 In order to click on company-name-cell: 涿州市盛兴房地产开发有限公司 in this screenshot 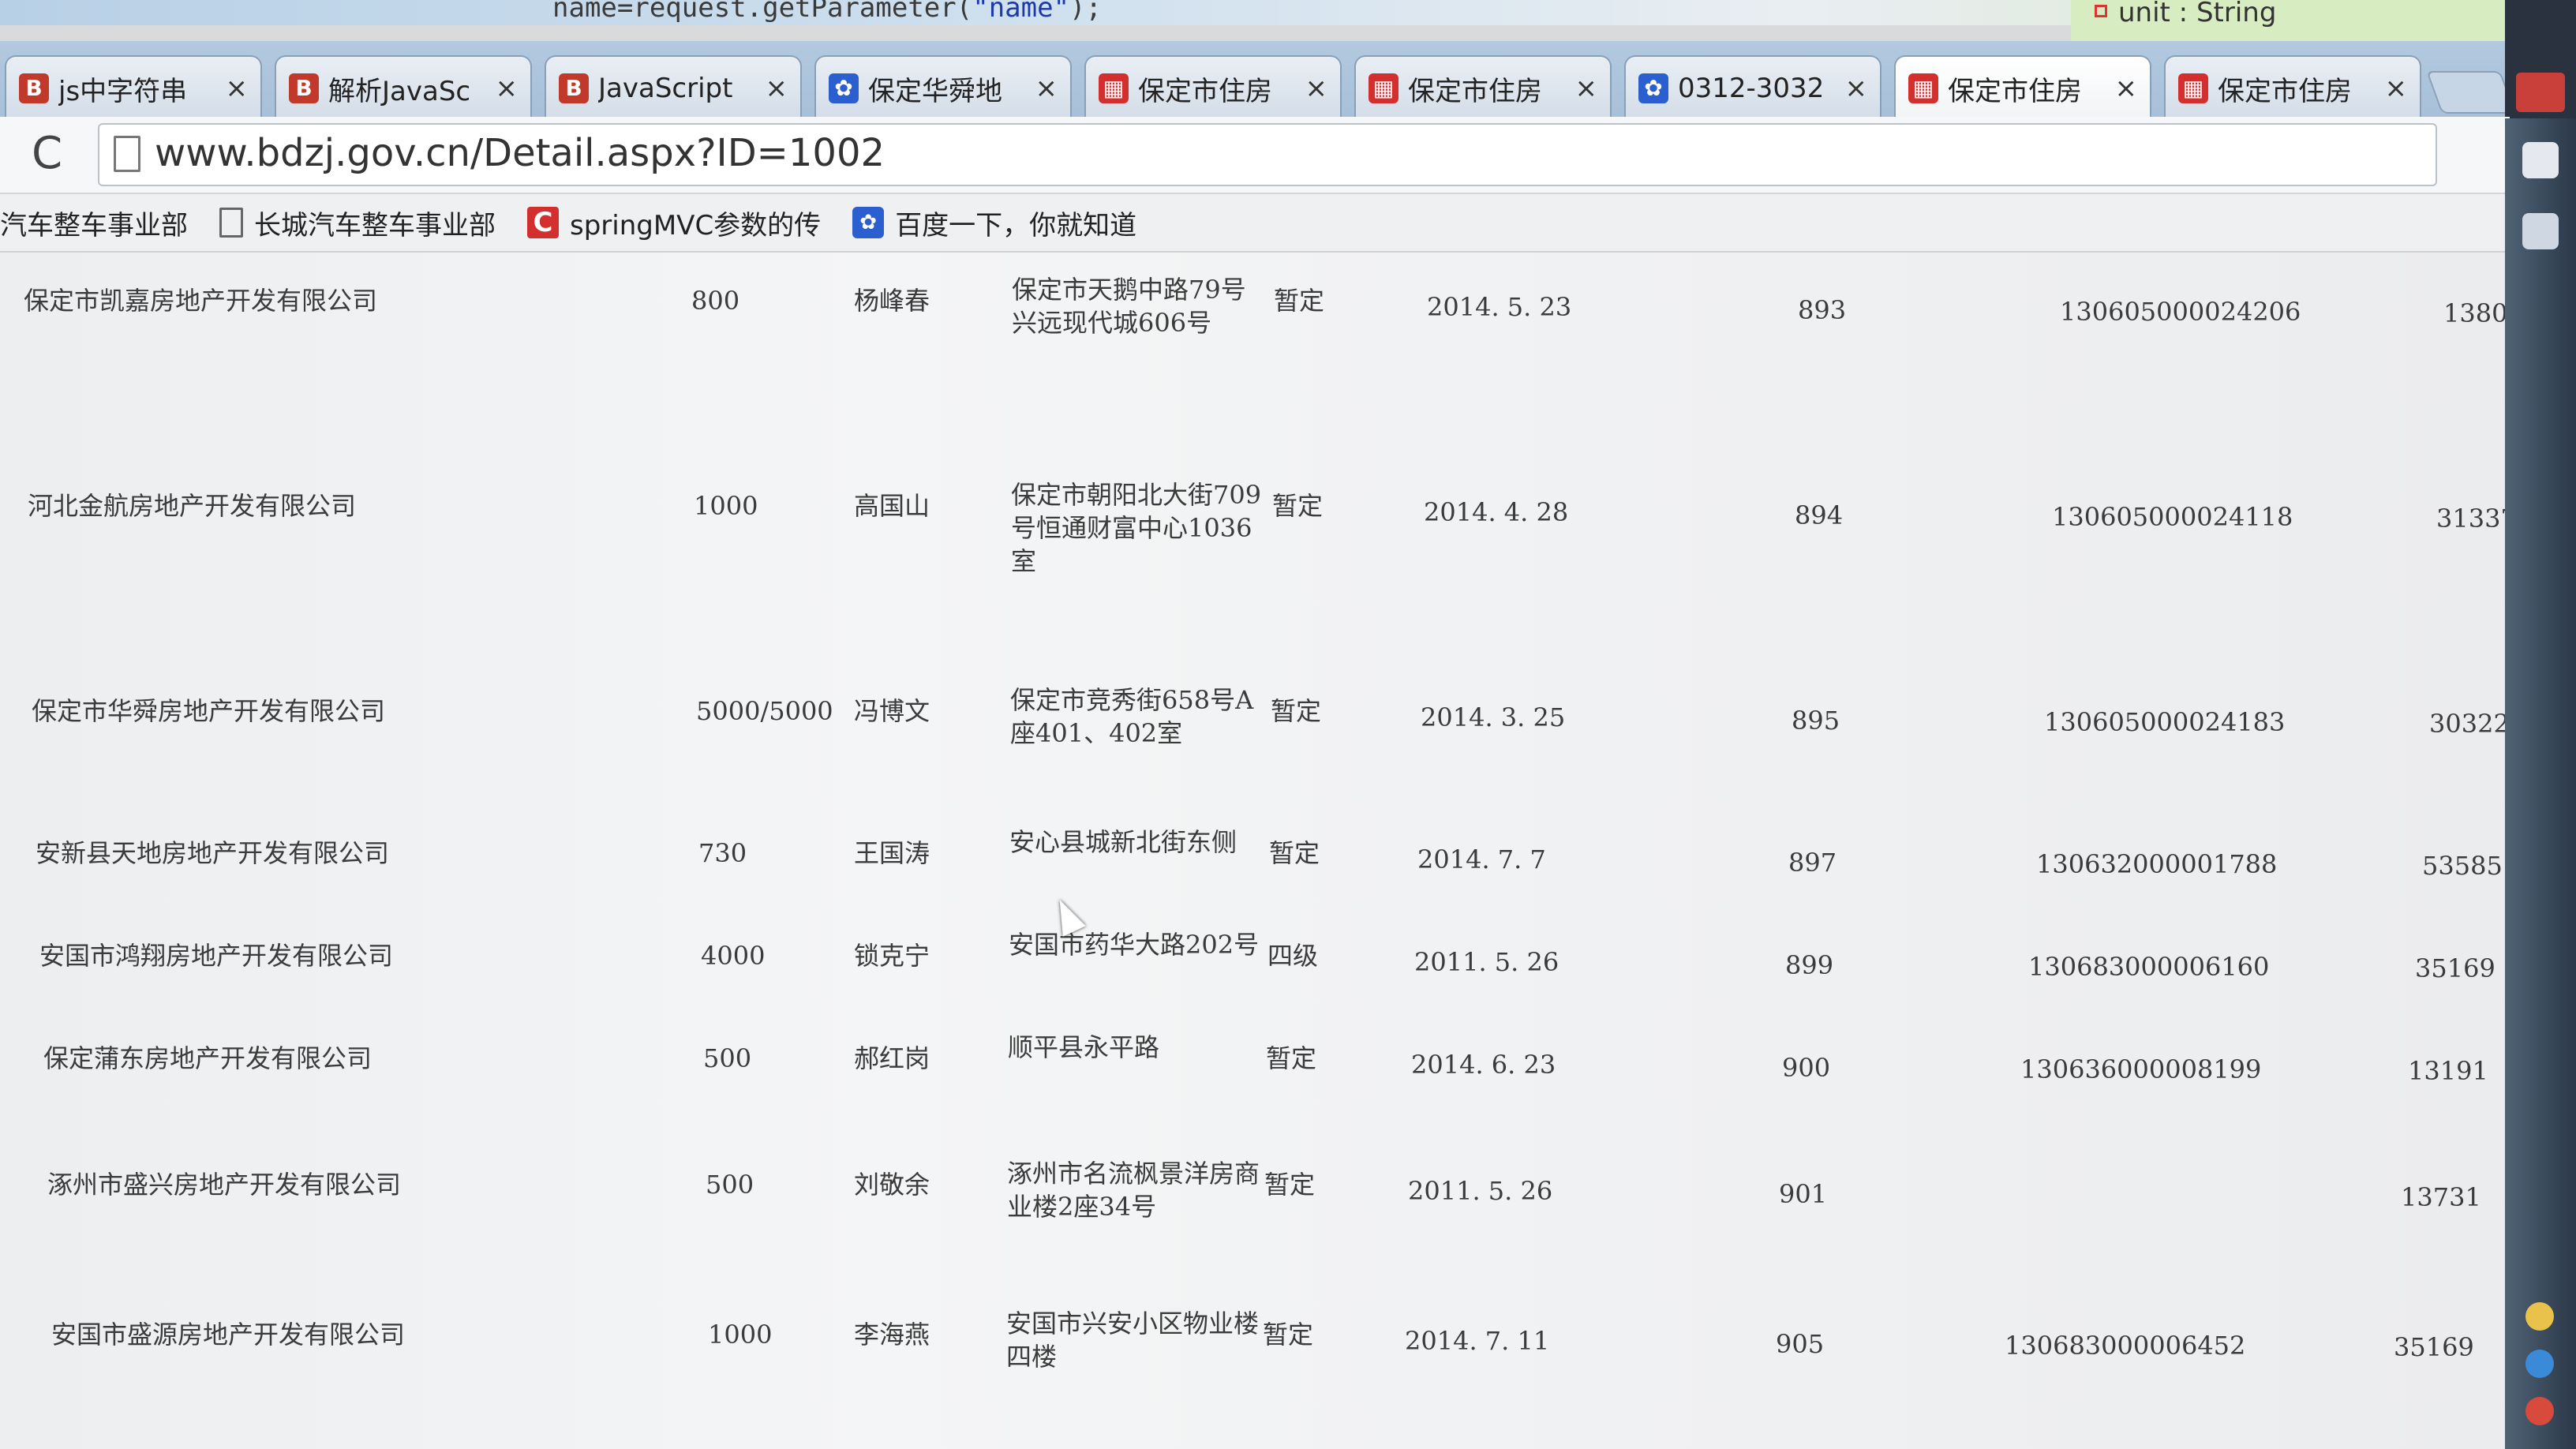, I will do `click(224, 1185)`.